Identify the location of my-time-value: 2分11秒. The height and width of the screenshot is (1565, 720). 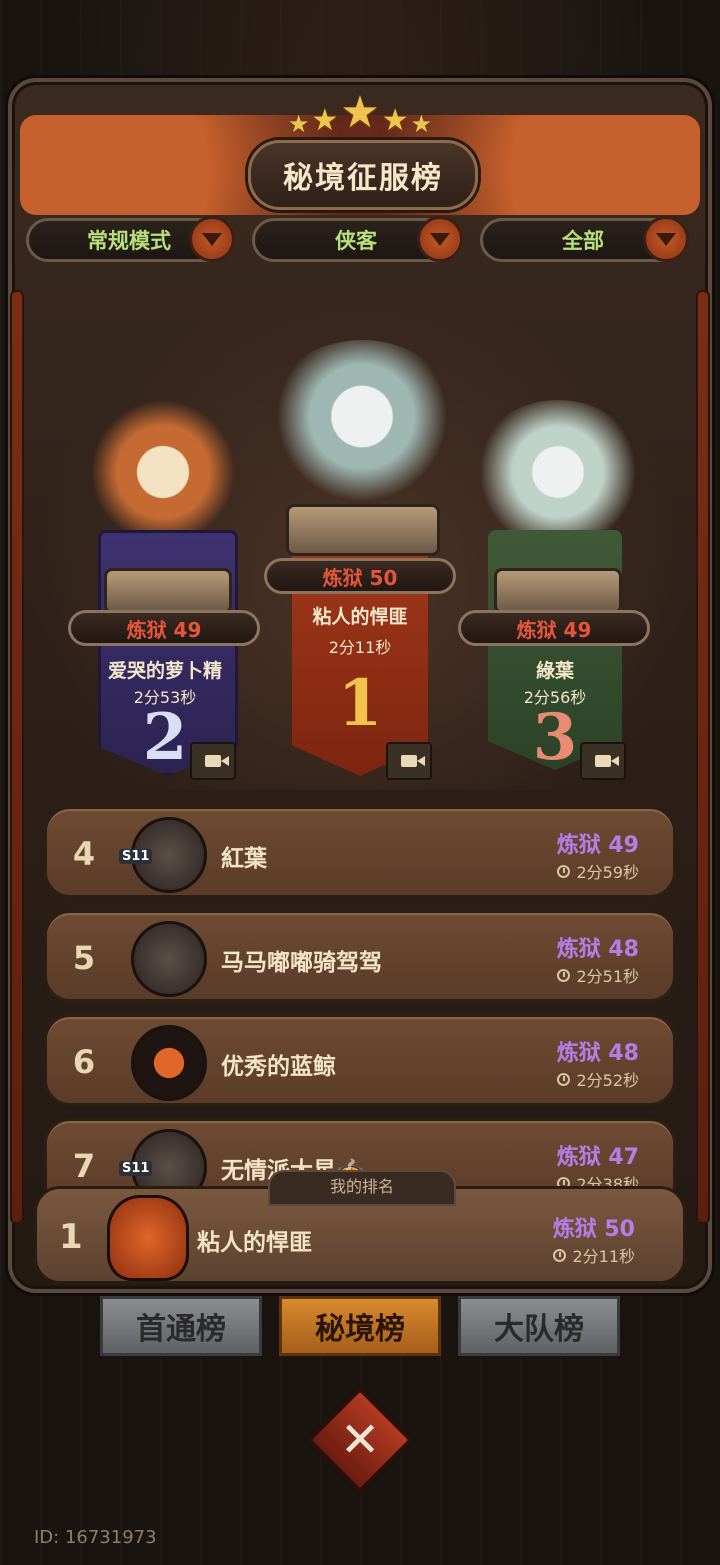
(603, 1256).